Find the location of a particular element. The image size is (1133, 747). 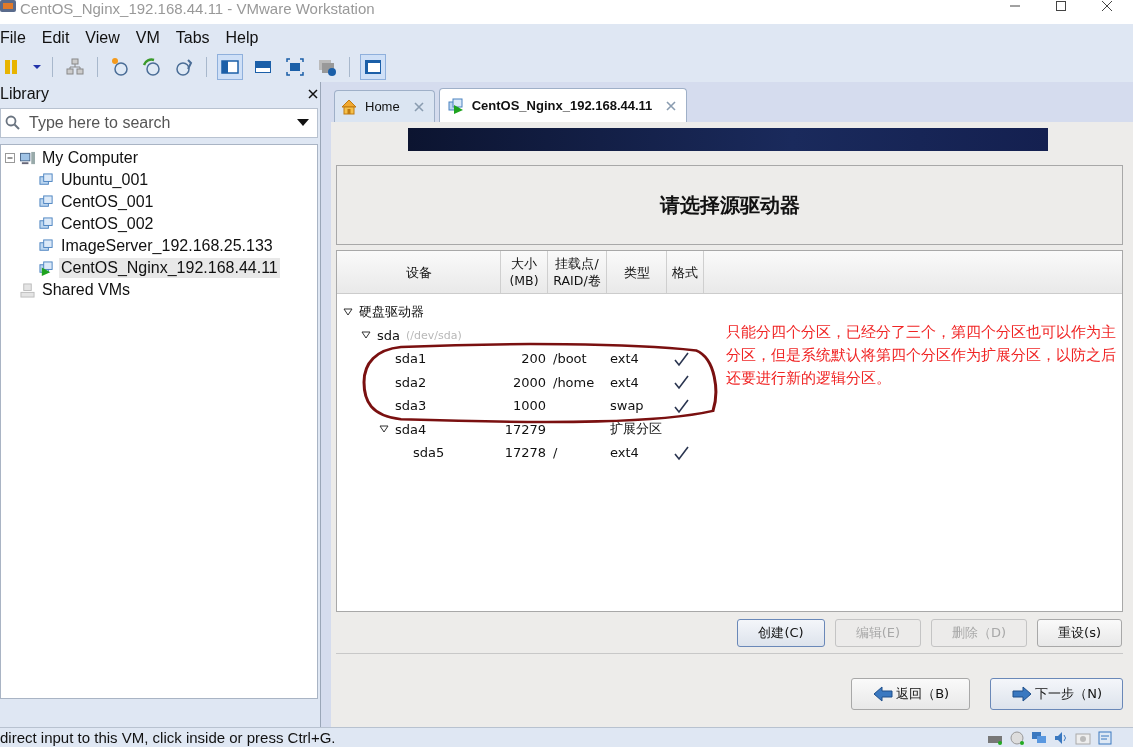

search-icon is located at coordinates (13, 123).